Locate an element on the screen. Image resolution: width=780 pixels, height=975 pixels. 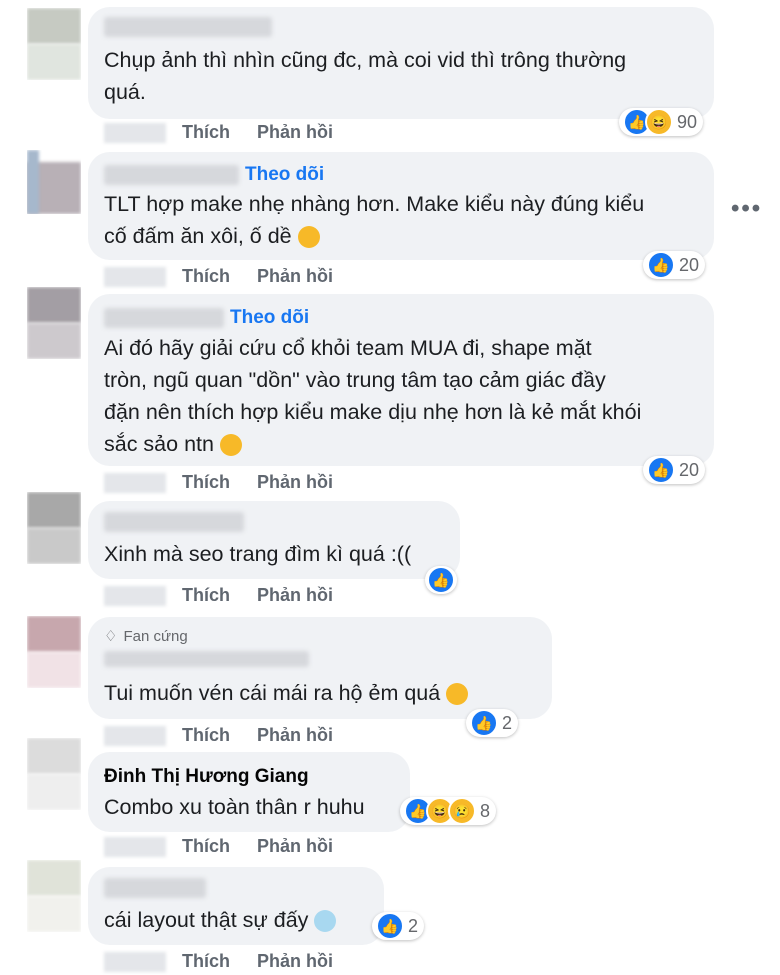
more-dots-icon: ••• is located at coordinates (746, 209).